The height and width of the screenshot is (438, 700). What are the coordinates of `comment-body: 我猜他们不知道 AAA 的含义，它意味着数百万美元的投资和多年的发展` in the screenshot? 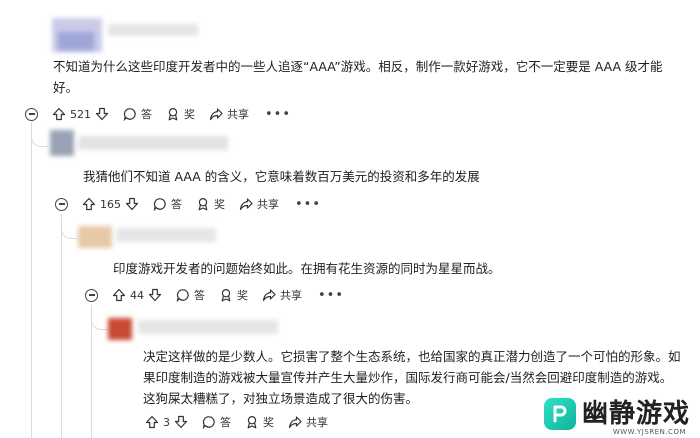 It's located at (281, 176).